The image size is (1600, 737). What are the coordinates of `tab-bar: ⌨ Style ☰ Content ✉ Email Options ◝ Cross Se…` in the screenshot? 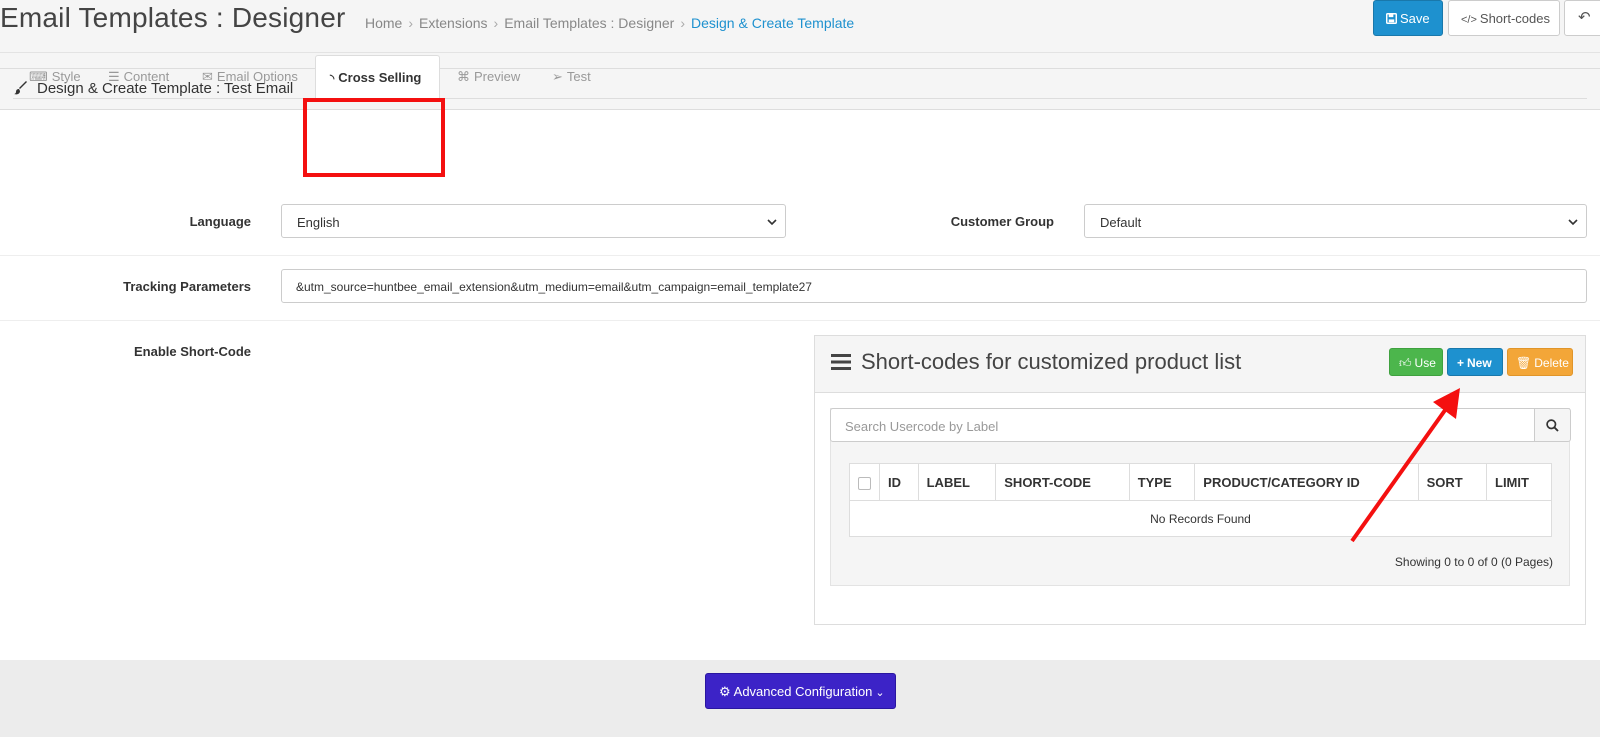 It's located at (800, 77).